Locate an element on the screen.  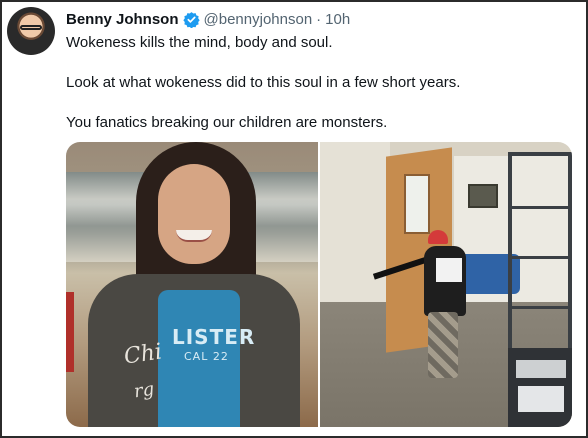
author-handle: @bennyjohnson is located at coordinates (258, 19).